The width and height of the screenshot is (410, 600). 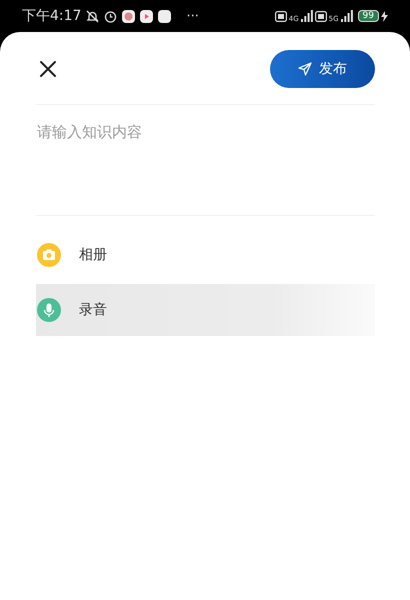 What do you see at coordinates (205, 255) in the screenshot?
I see `attachment-item: 相册` at bounding box center [205, 255].